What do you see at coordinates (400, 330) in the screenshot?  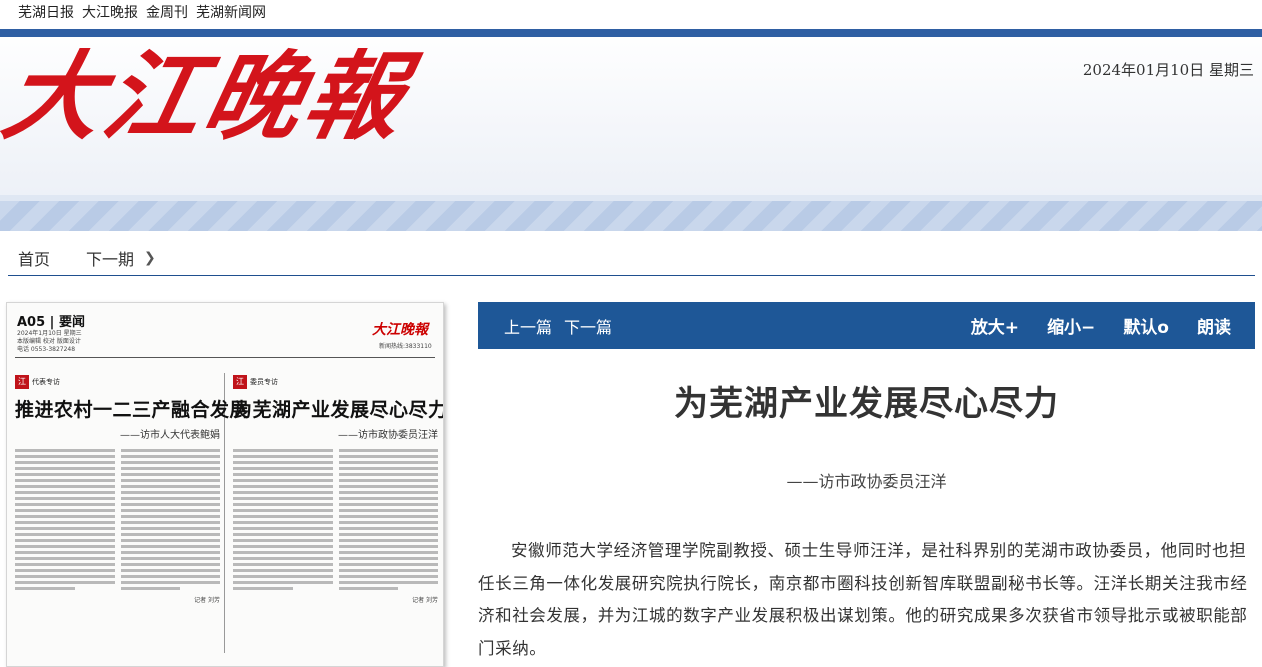 I see `thumbnail-logo: 大江晚報` at bounding box center [400, 330].